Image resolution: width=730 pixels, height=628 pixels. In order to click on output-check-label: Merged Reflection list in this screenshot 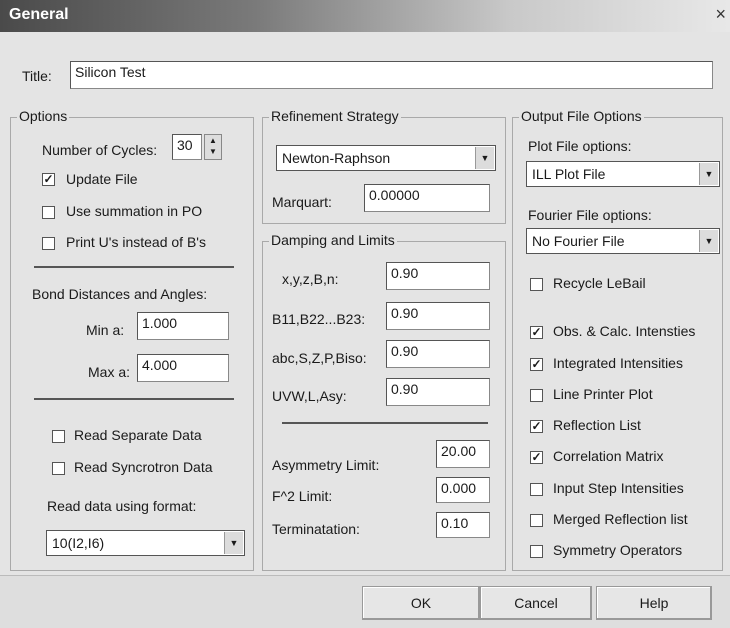, I will do `click(620, 519)`.